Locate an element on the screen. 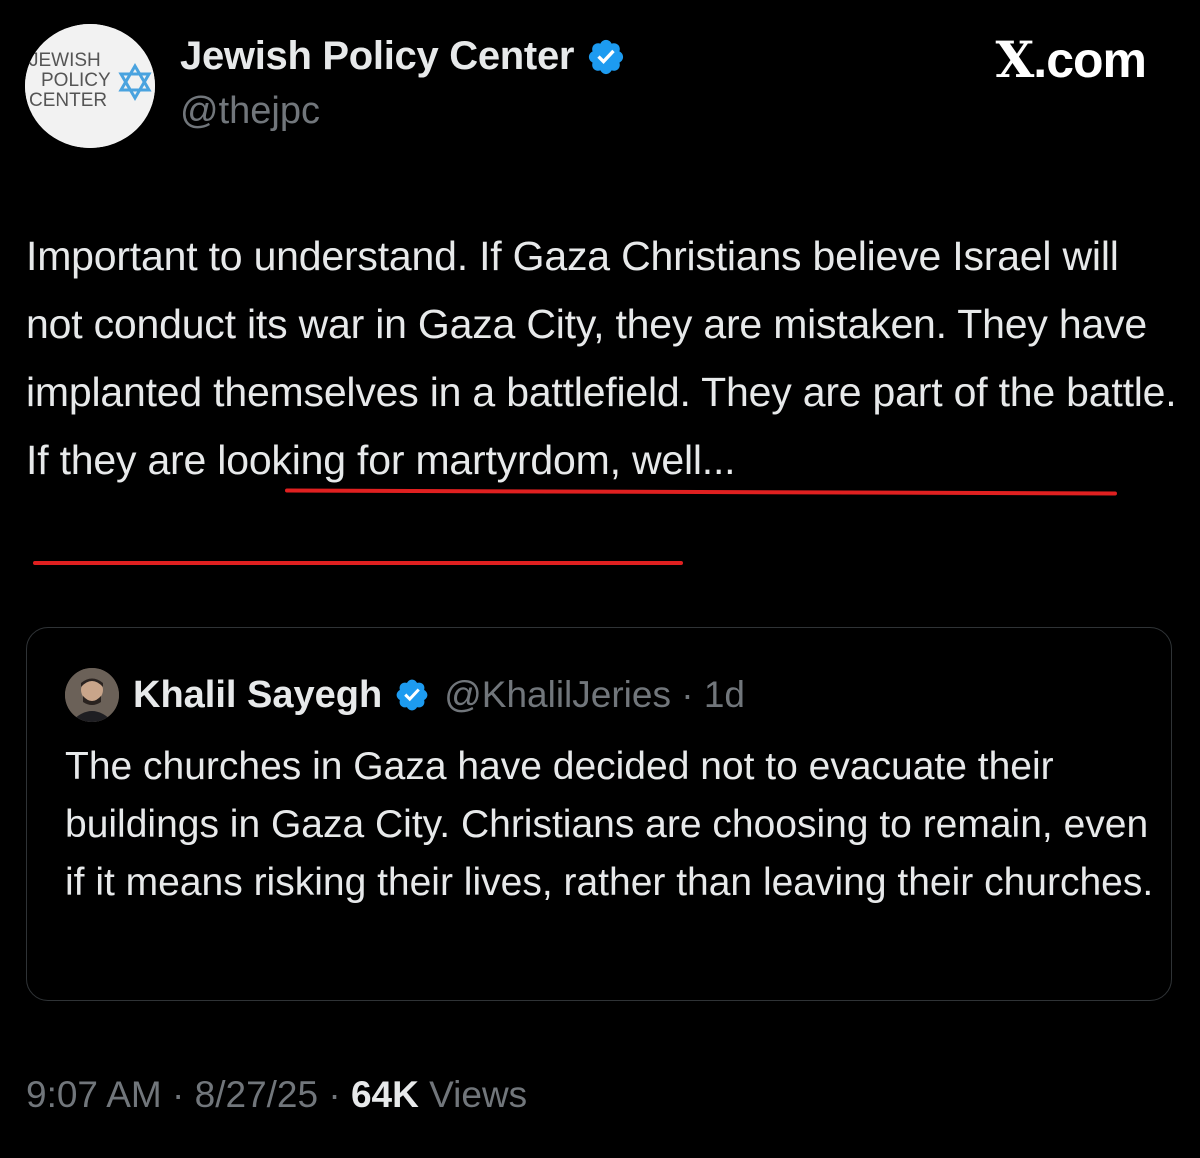 The image size is (1200, 1158). brand-domain: .com is located at coordinates (1090, 60).